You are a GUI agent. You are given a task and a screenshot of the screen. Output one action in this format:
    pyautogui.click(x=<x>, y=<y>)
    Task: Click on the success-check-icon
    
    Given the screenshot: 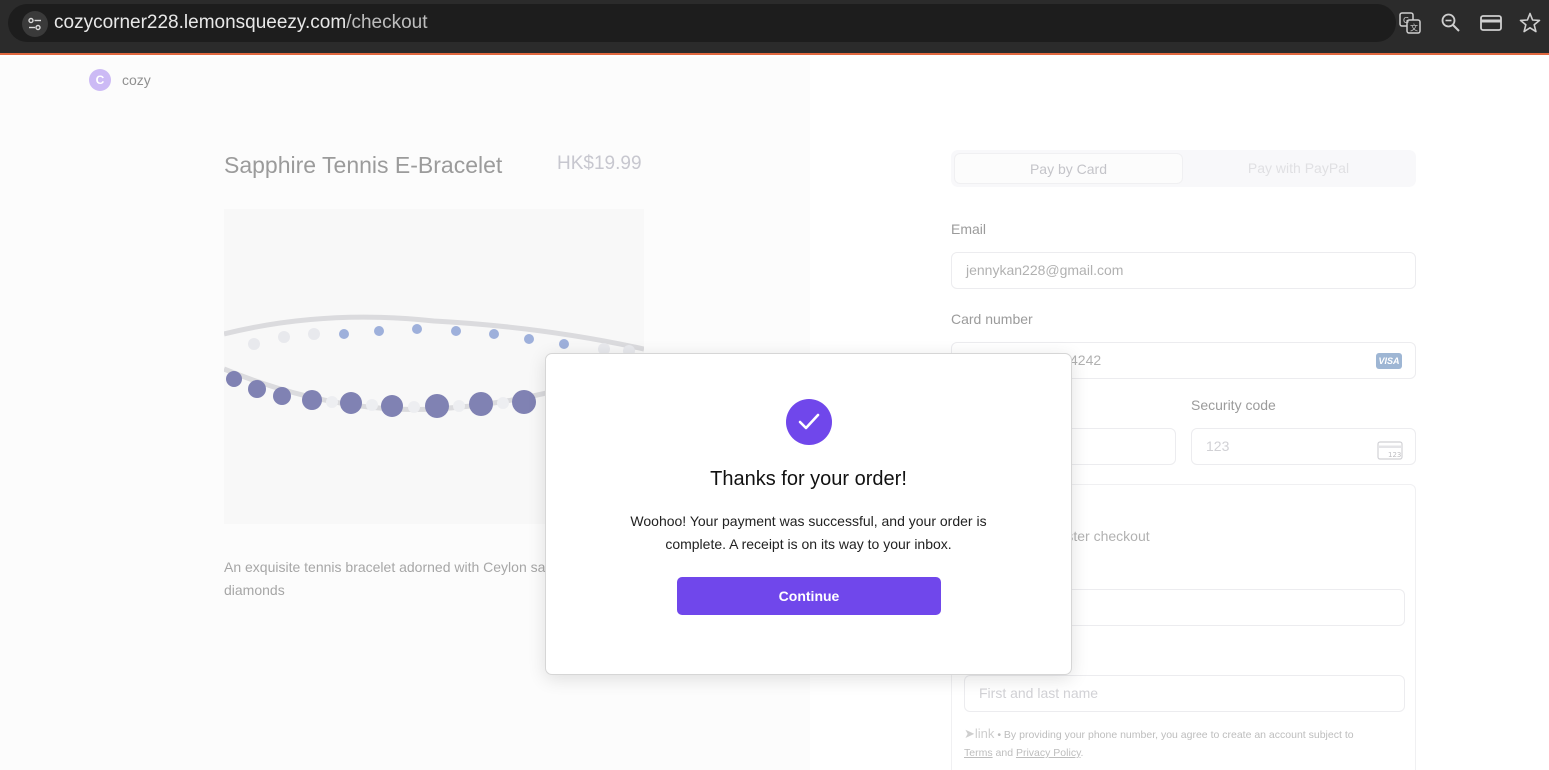 What is the action you would take?
    pyautogui.click(x=809, y=422)
    